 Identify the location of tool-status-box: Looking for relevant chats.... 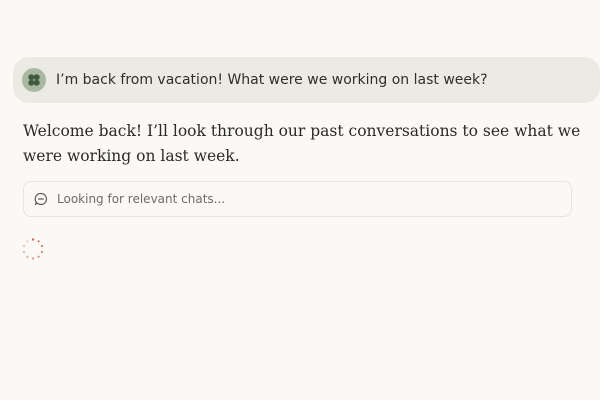
(297, 199).